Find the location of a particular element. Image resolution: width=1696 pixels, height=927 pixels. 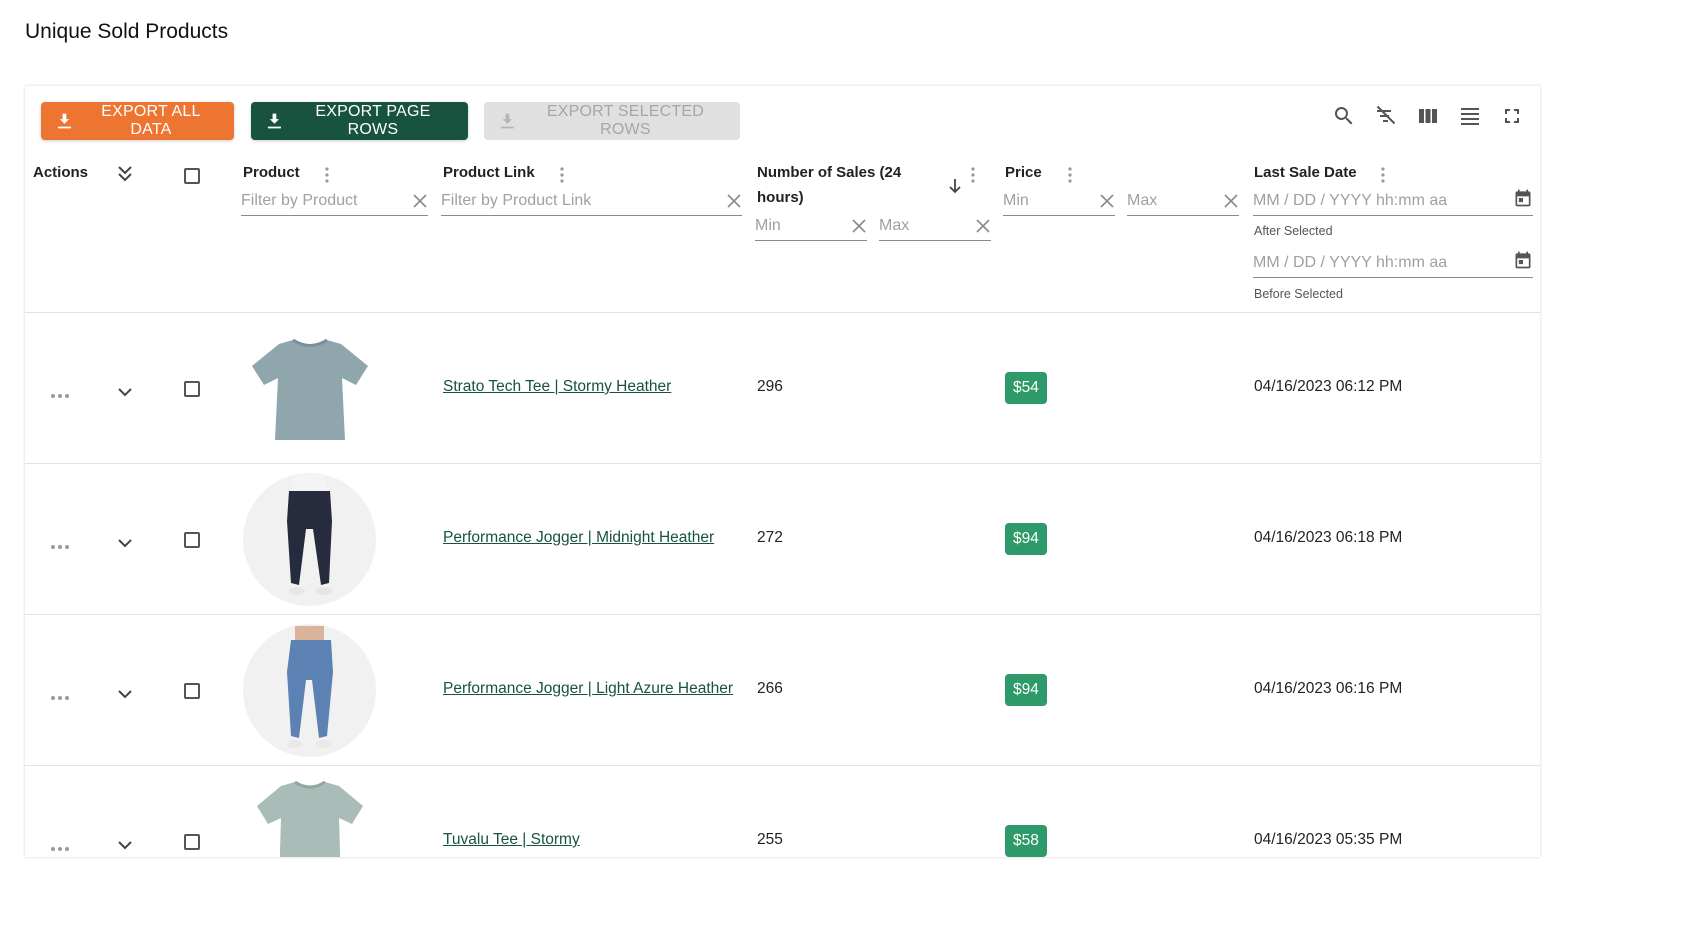

sales-count: 272 is located at coordinates (770, 537).